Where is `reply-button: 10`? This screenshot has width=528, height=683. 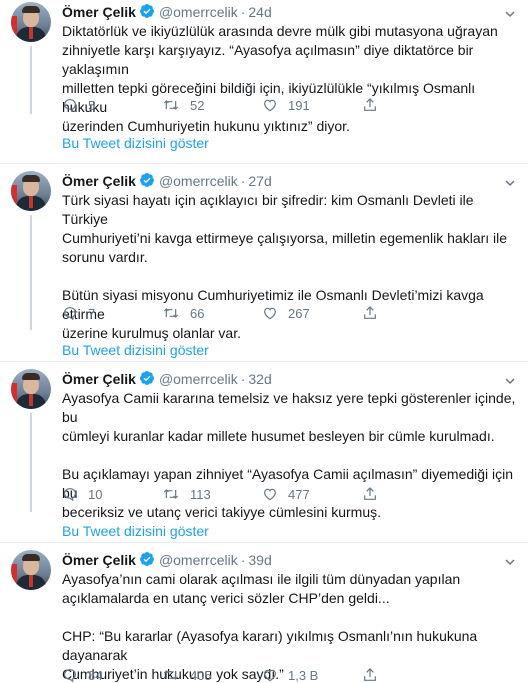 reply-button: 10 is located at coordinates (112, 494).